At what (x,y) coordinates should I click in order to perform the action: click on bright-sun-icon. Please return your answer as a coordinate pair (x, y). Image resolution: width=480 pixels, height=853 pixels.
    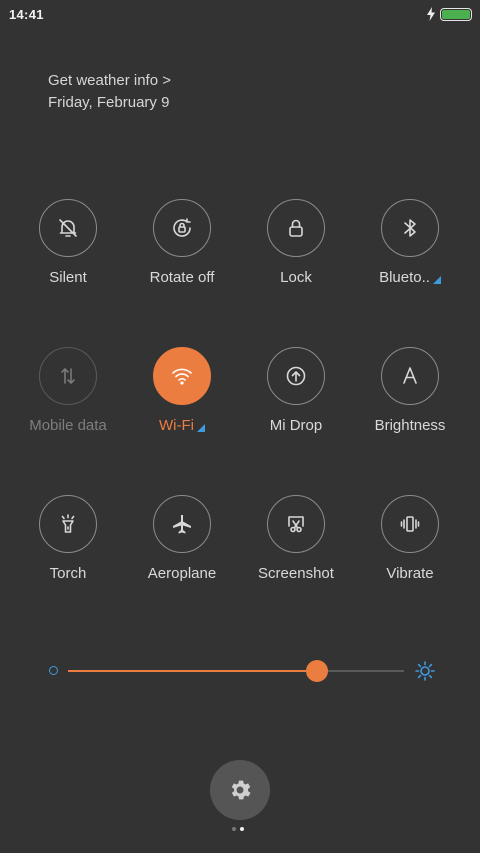
    Looking at the image, I should click on (425, 671).